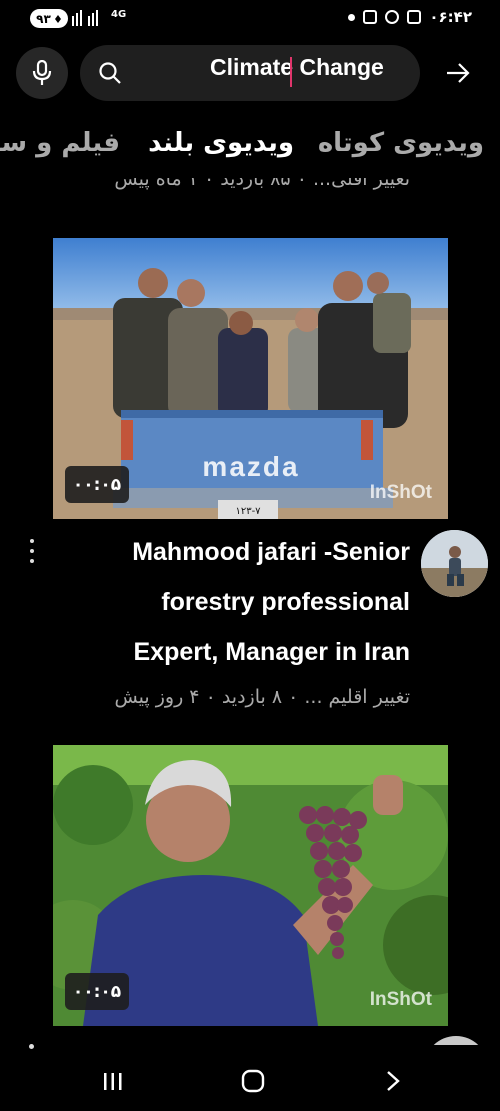 This screenshot has width=500, height=1111. I want to click on home-button, so click(253, 1081).